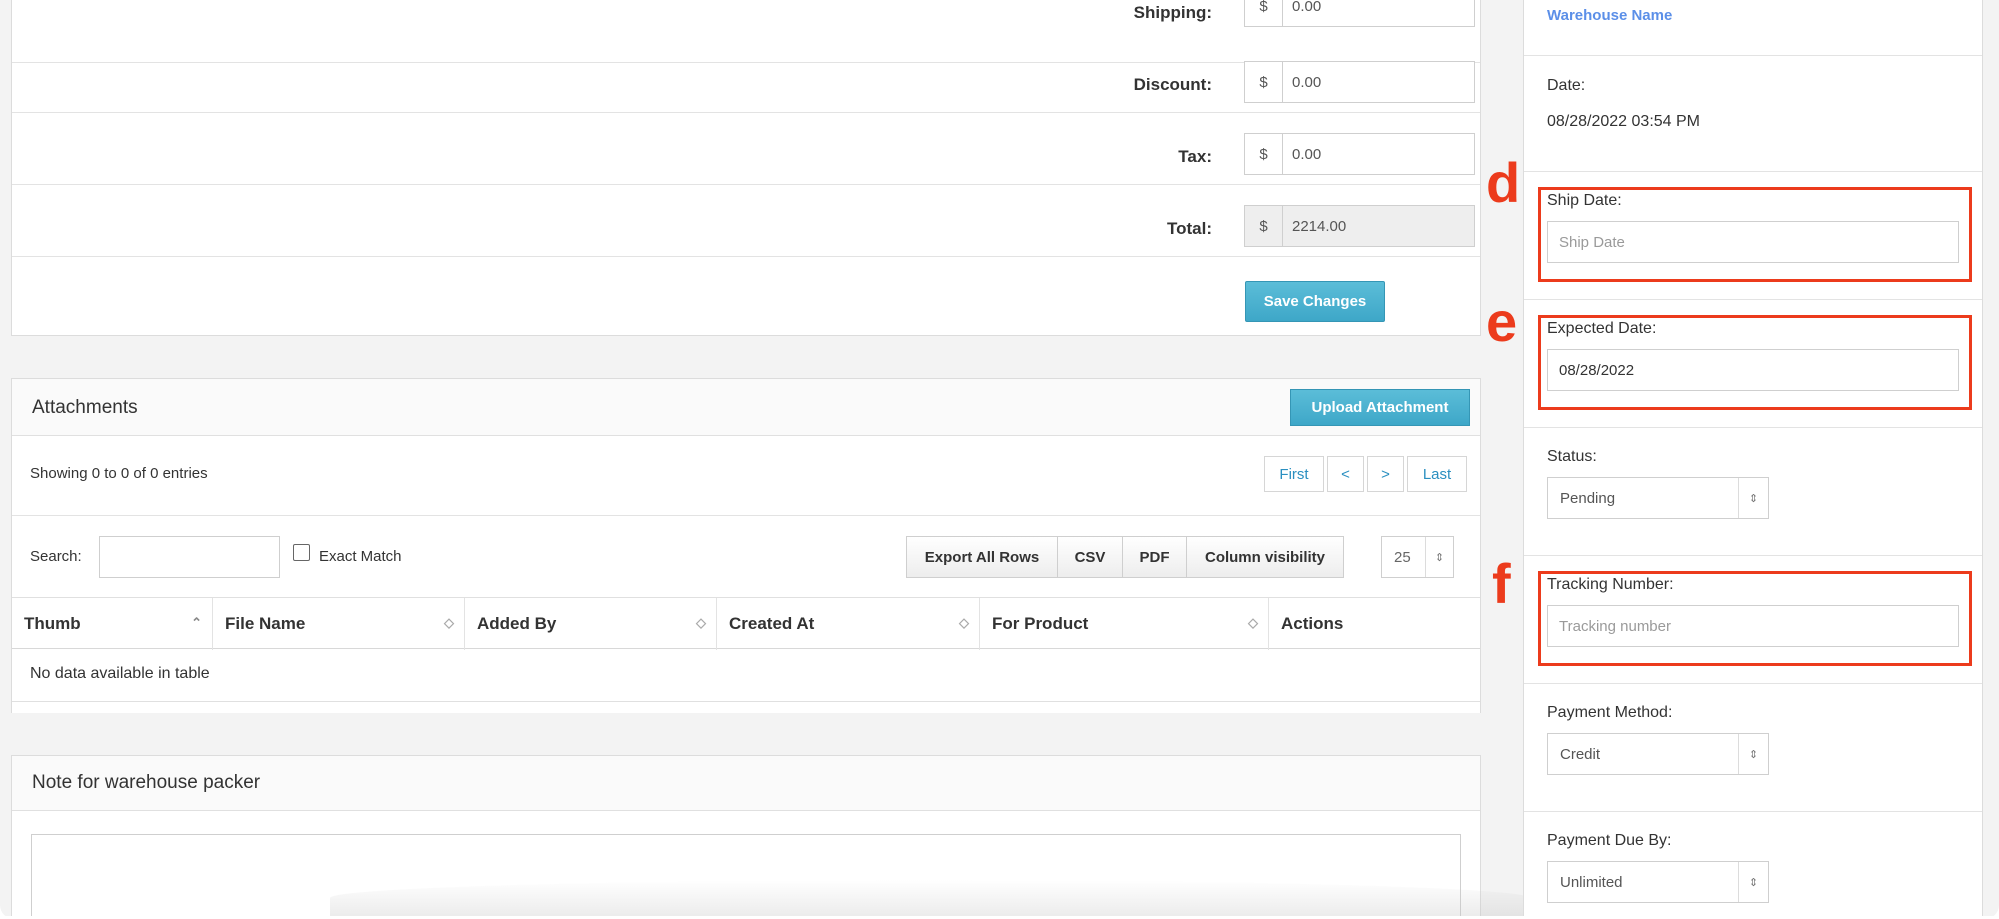 The image size is (1999, 919). Describe the element at coordinates (1755, 362) in the screenshot. I see `annotation-box-expected-date` at that location.